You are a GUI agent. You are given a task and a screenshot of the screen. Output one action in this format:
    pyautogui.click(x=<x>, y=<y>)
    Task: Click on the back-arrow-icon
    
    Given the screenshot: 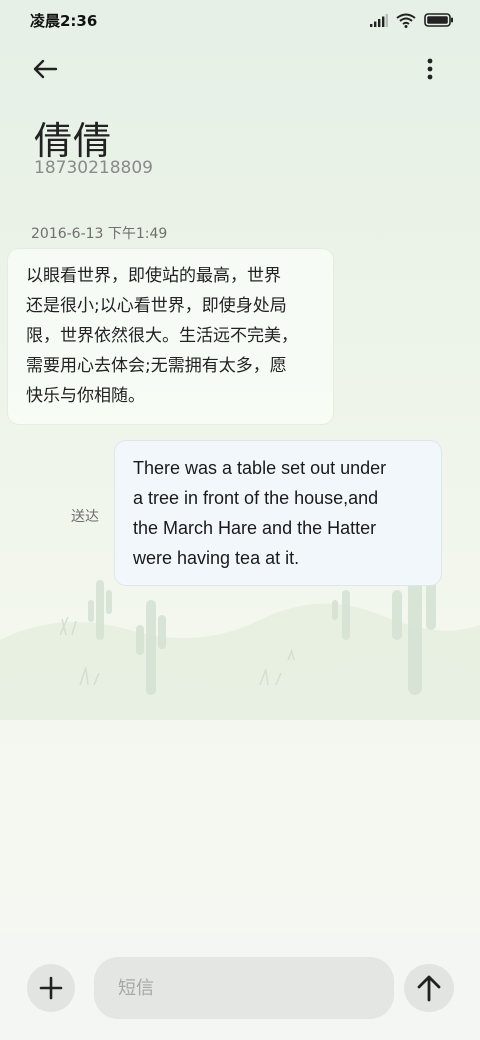 What is the action you would take?
    pyautogui.click(x=45, y=69)
    